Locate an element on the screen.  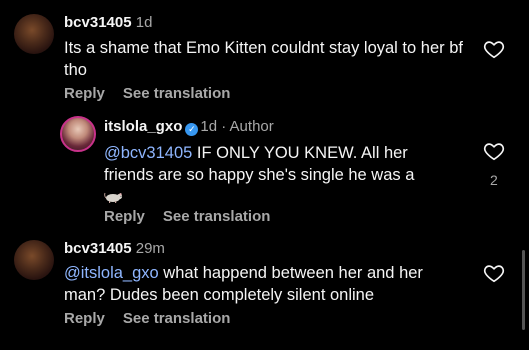
comment-header: bcv31405 1d is located at coordinates (108, 23).